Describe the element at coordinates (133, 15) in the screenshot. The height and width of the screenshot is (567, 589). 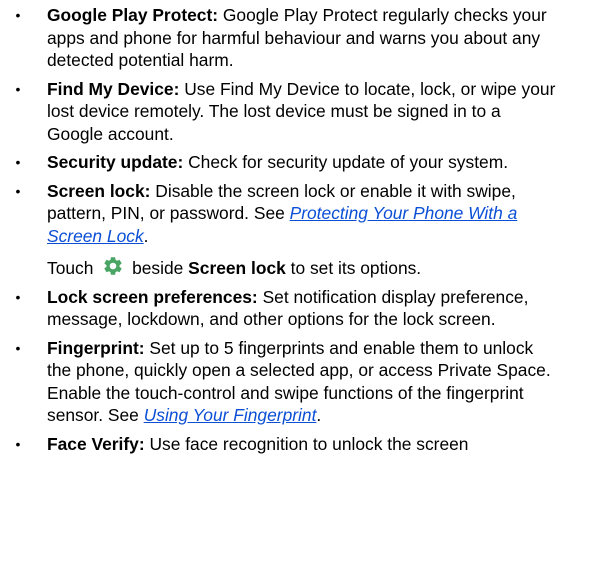
I see `term-label: Google Play Protect:` at that location.